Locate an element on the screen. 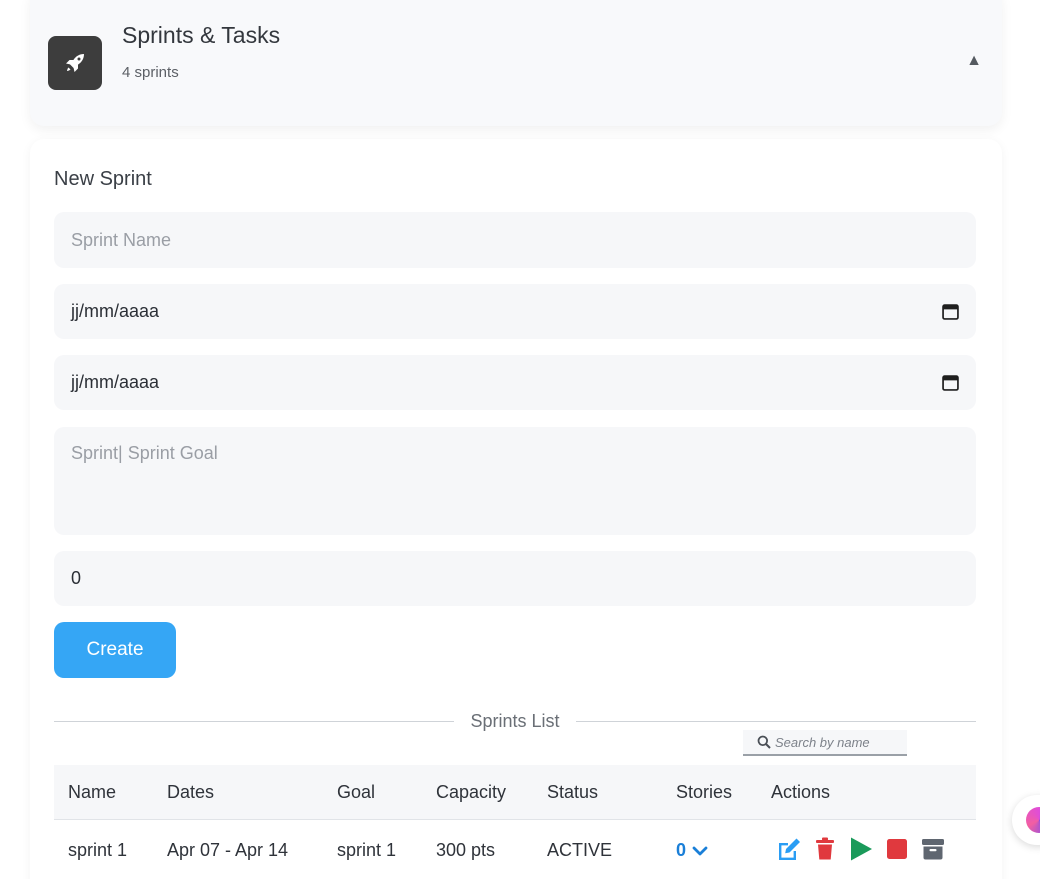  edit-button is located at coordinates (789, 849).